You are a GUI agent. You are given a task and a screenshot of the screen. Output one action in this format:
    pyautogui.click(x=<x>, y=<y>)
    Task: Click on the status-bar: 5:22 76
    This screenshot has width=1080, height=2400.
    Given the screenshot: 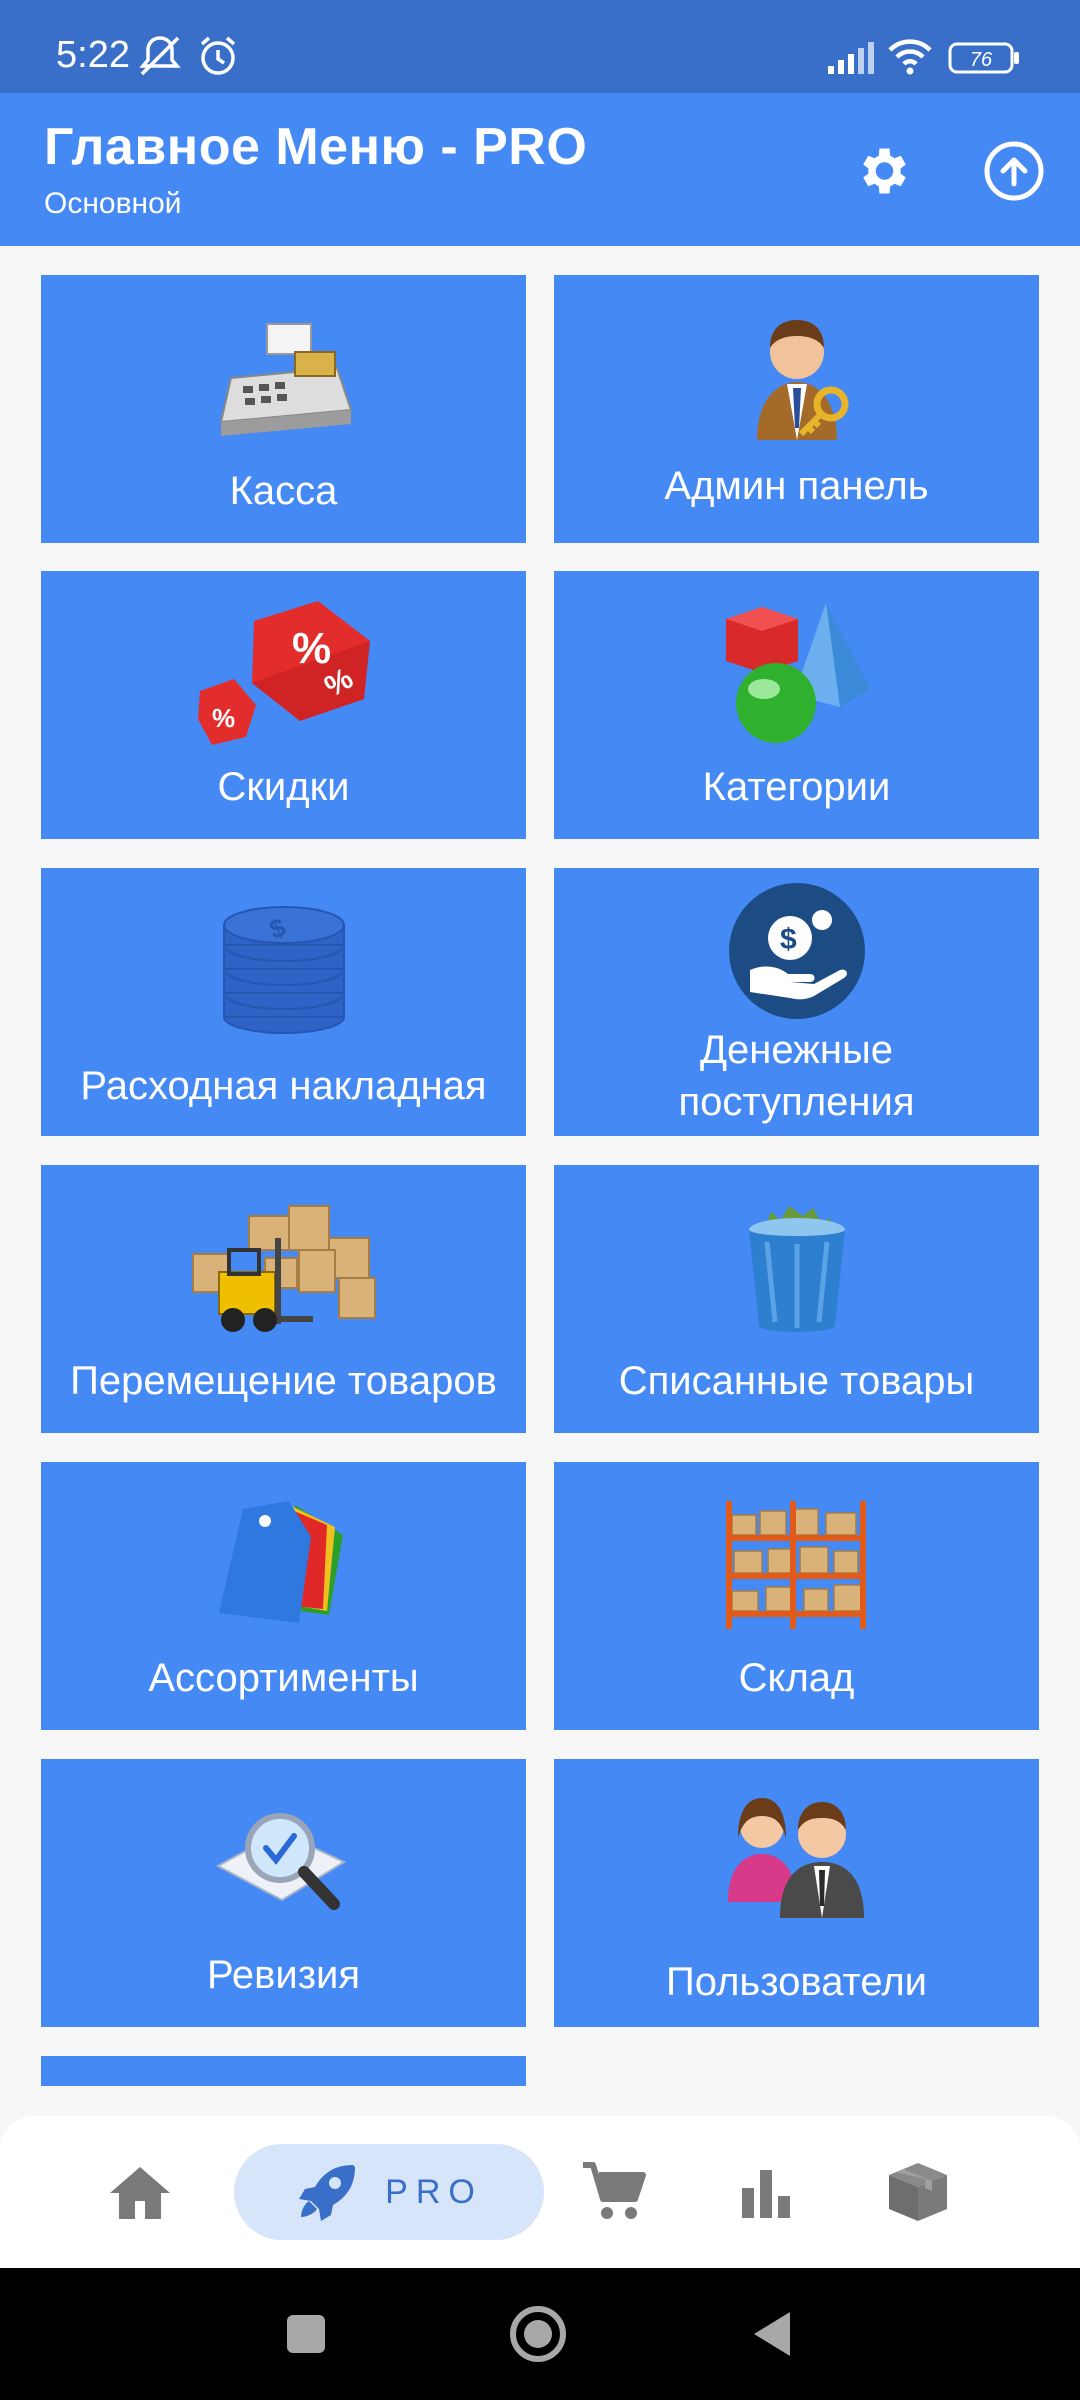 What is the action you would take?
    pyautogui.click(x=540, y=46)
    